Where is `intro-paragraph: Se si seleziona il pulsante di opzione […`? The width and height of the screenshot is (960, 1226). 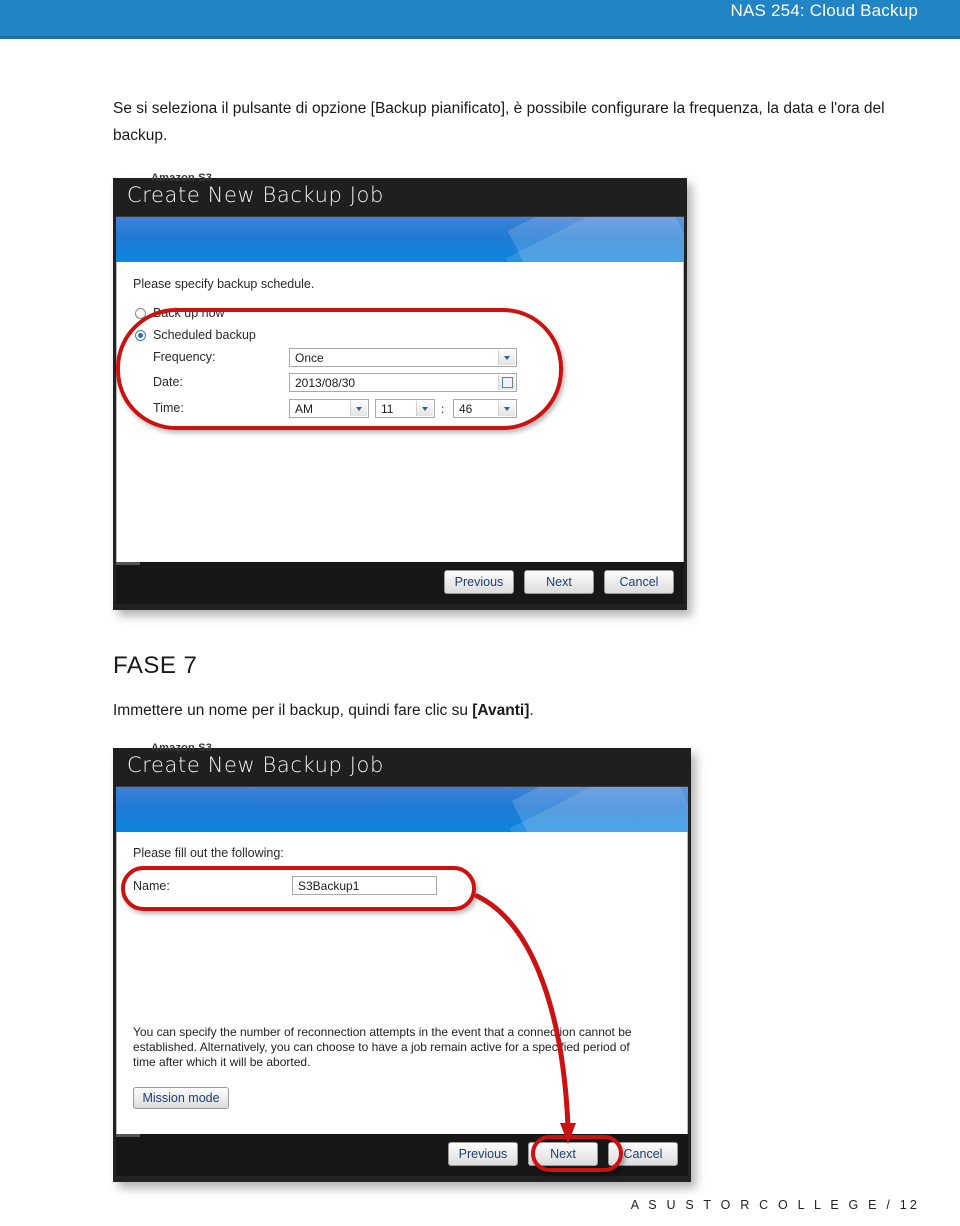
intro-paragraph: Se si seleziona il pulsante di opzione [… is located at coordinates (499, 122).